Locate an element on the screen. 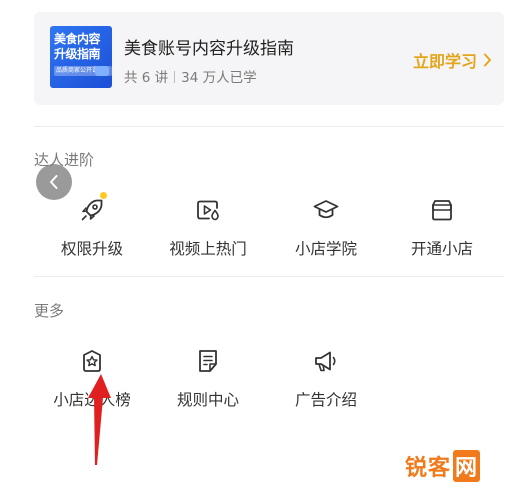 This screenshot has width=527, height=495. grid-item-label: 小店达人榜 is located at coordinates (92, 400).